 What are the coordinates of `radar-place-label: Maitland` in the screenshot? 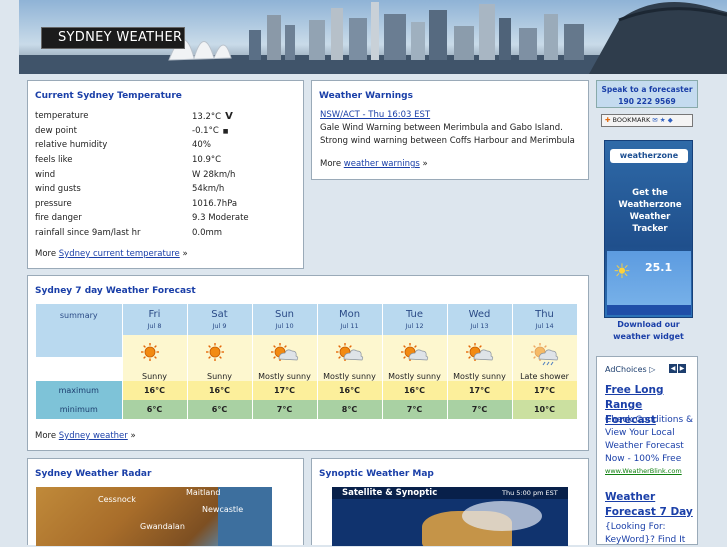 It's located at (203, 492).